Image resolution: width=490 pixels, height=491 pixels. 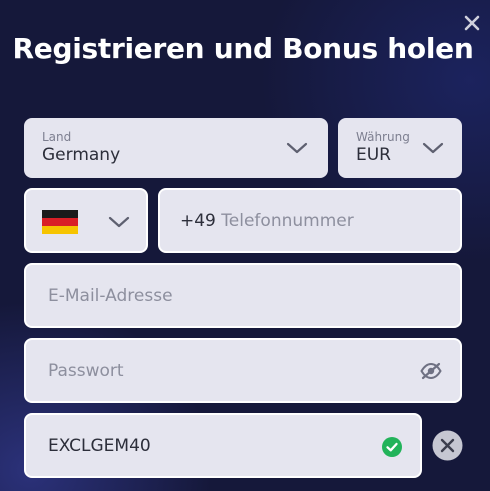 I want to click on email-placeholder: E-Mail-Adresse, so click(x=110, y=296).